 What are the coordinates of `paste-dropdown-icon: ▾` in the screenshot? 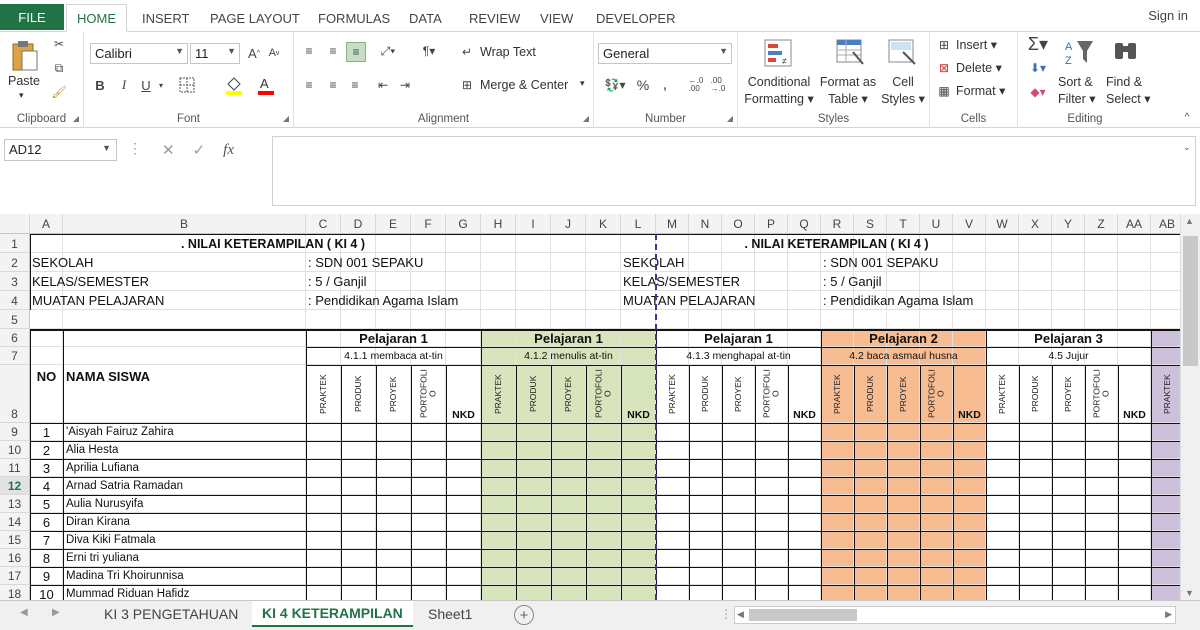 It's located at (21, 95).